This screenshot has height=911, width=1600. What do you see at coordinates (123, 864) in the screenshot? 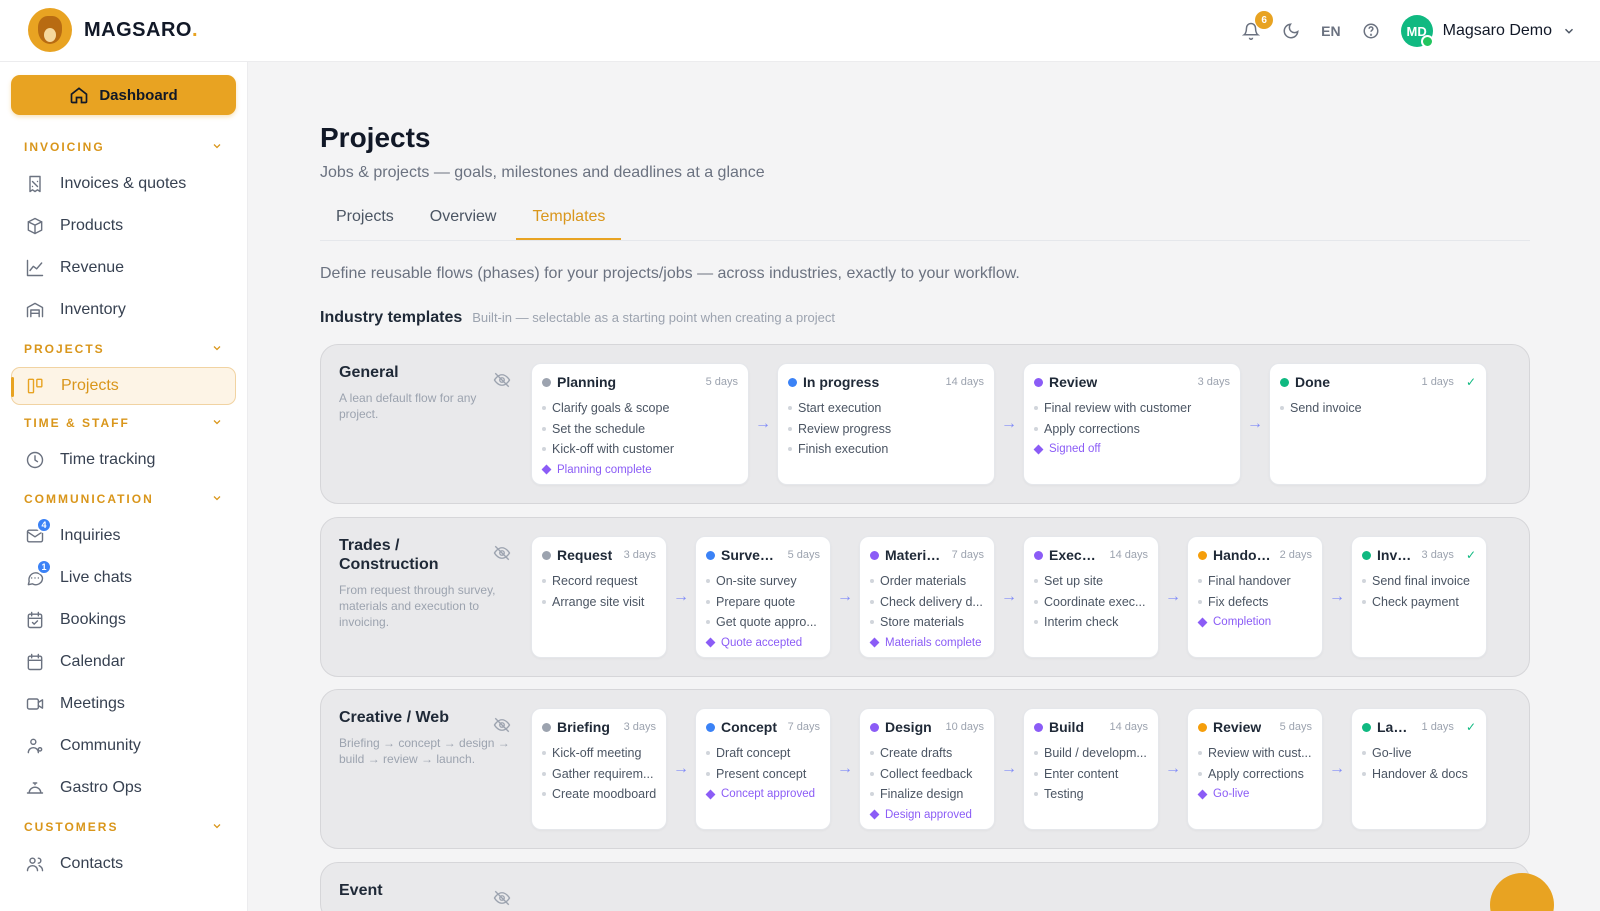
I see `sidebar-item-contacts: Contacts` at bounding box center [123, 864].